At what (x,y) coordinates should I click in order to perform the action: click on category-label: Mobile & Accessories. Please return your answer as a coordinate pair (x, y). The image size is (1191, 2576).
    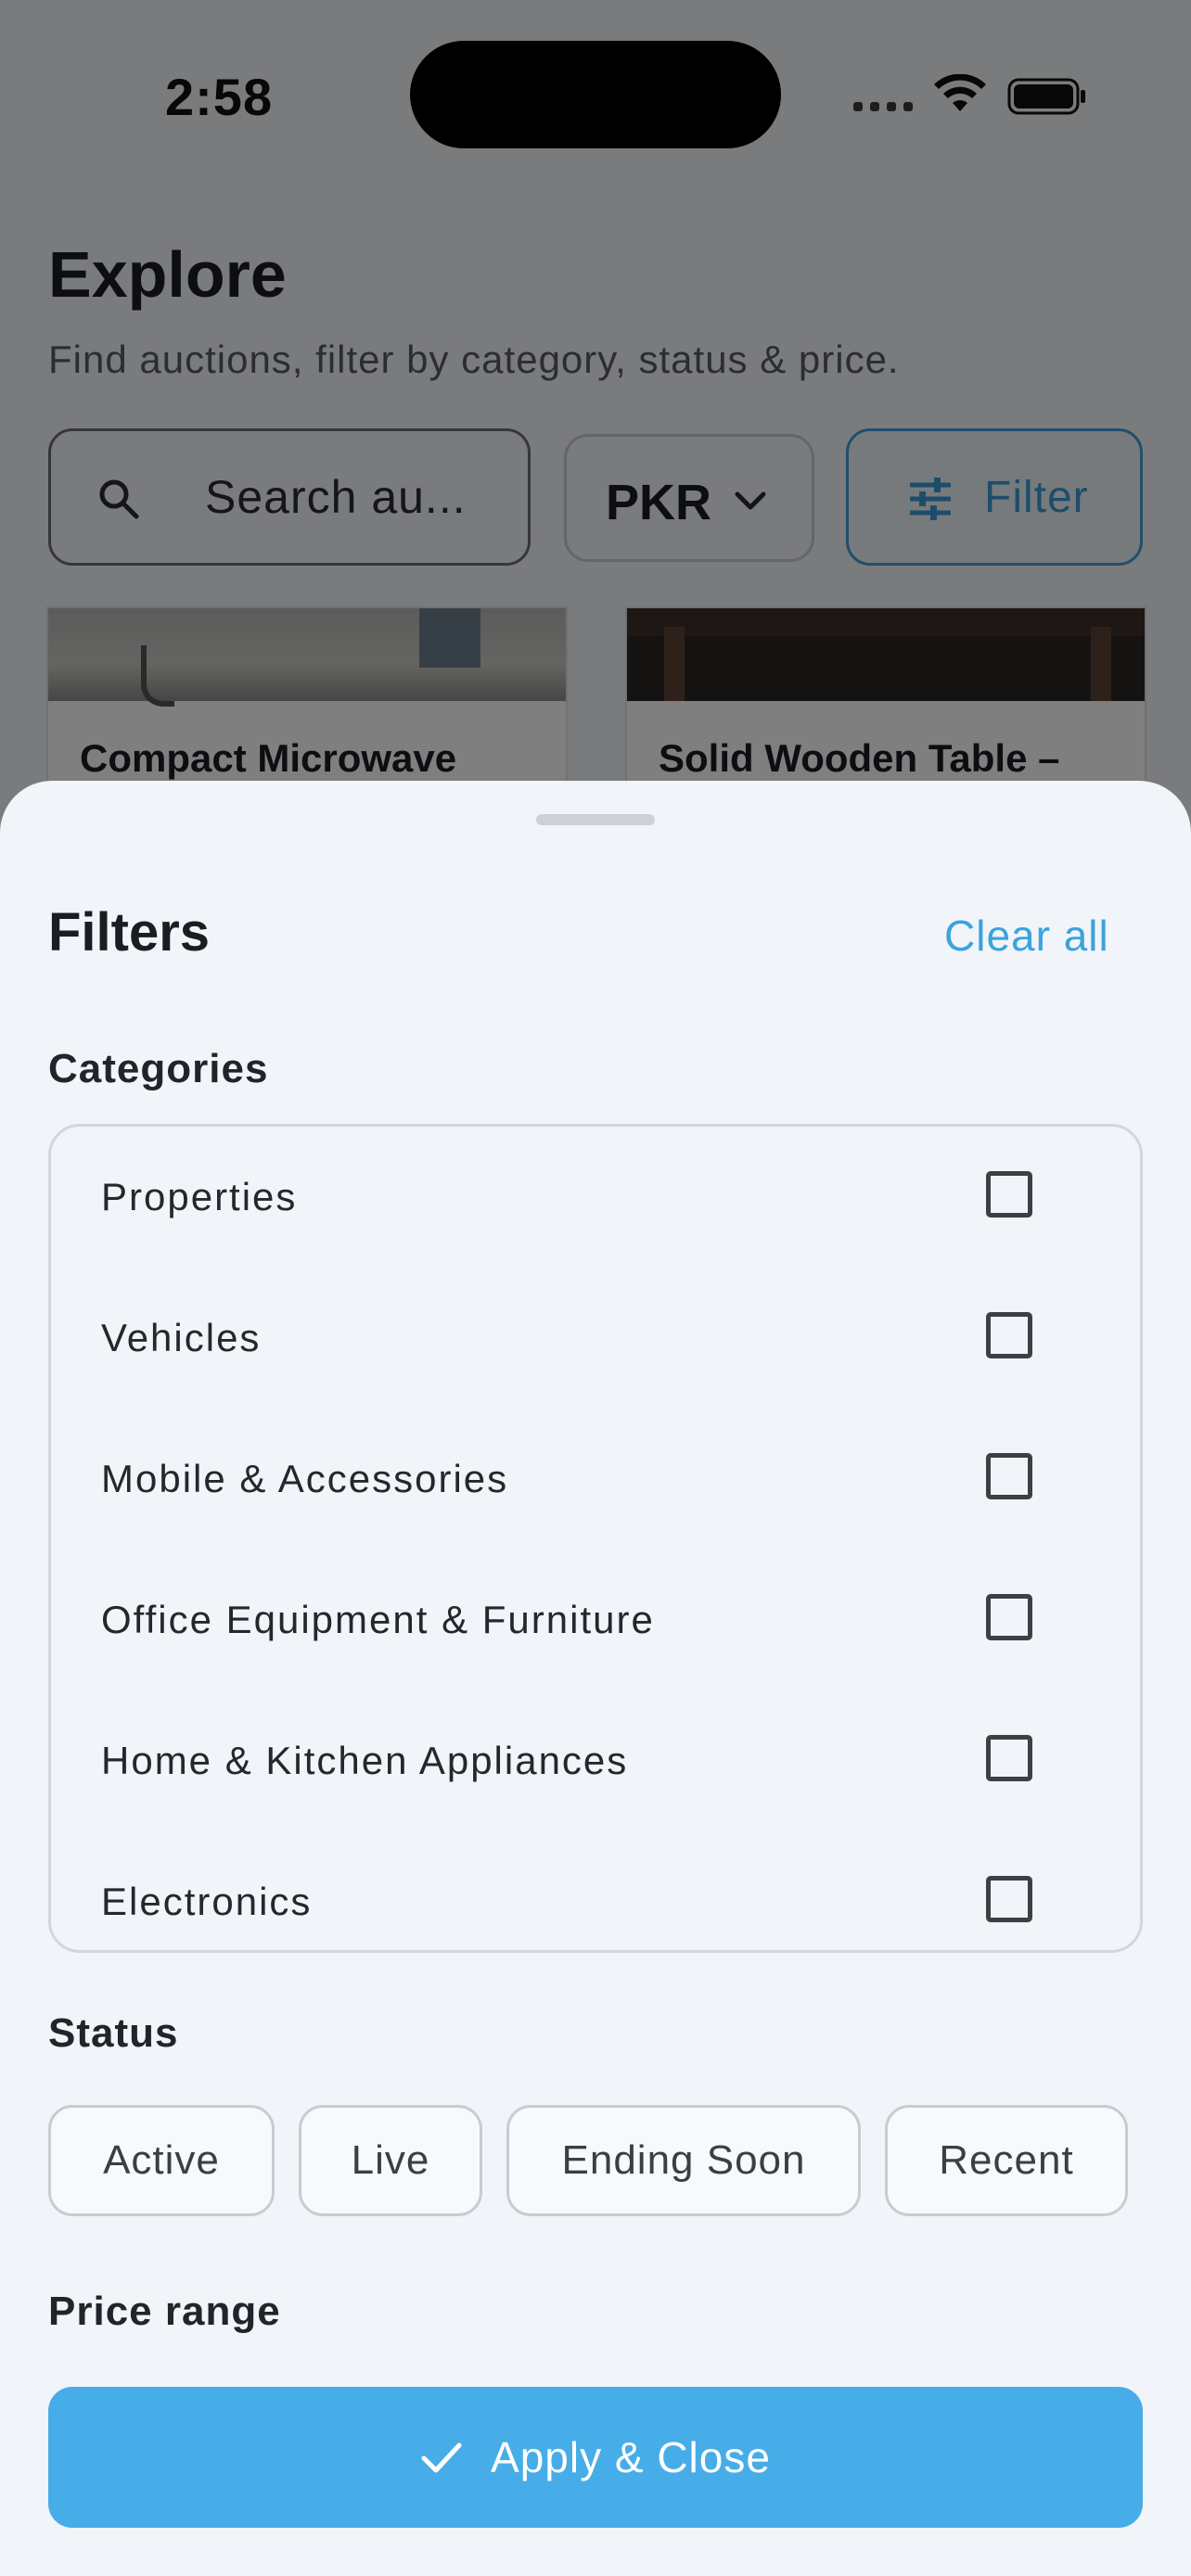
    Looking at the image, I should click on (305, 1478).